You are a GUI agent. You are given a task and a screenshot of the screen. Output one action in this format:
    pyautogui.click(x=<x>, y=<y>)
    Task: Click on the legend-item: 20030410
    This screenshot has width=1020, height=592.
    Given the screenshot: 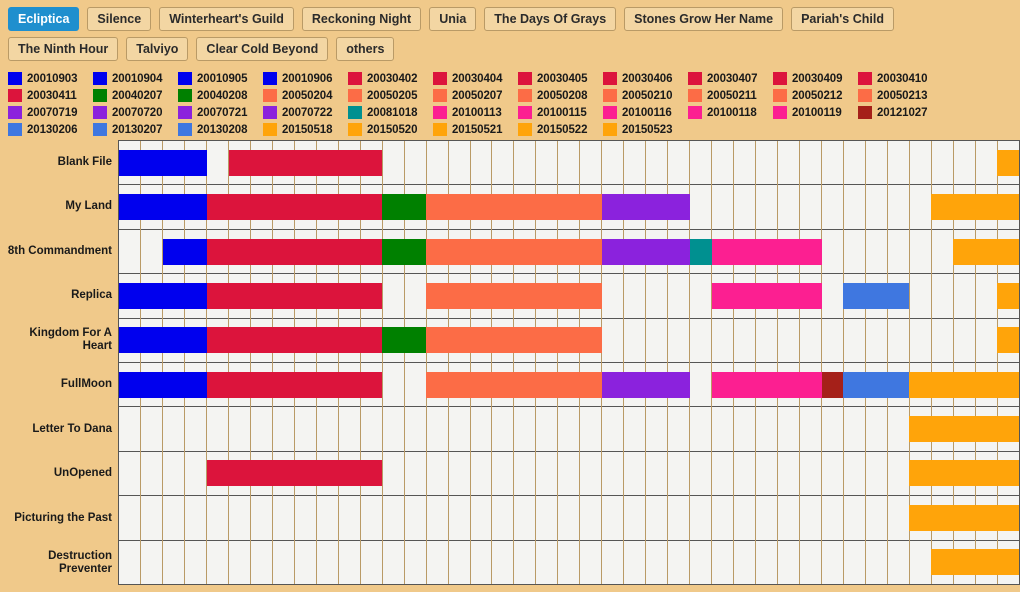 What is the action you would take?
    pyautogui.click(x=900, y=78)
    